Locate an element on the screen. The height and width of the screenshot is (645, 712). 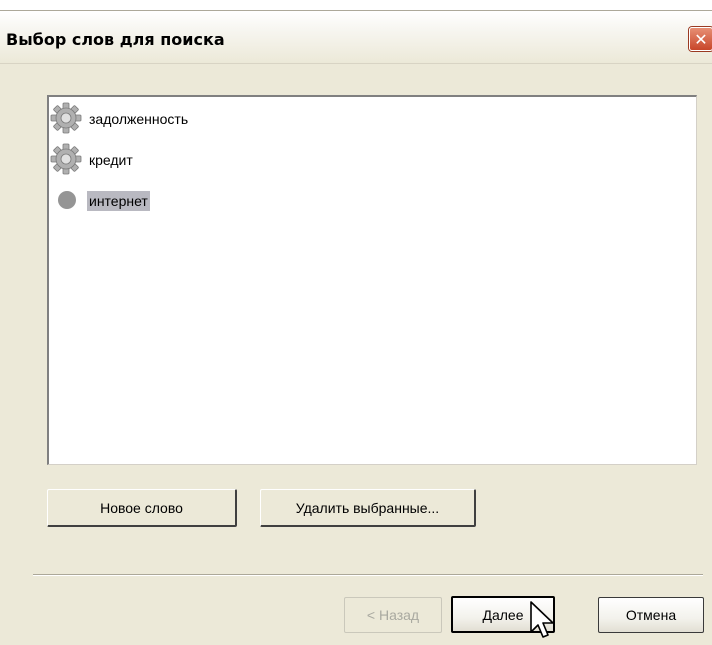
back-button: < Назад is located at coordinates (393, 615).